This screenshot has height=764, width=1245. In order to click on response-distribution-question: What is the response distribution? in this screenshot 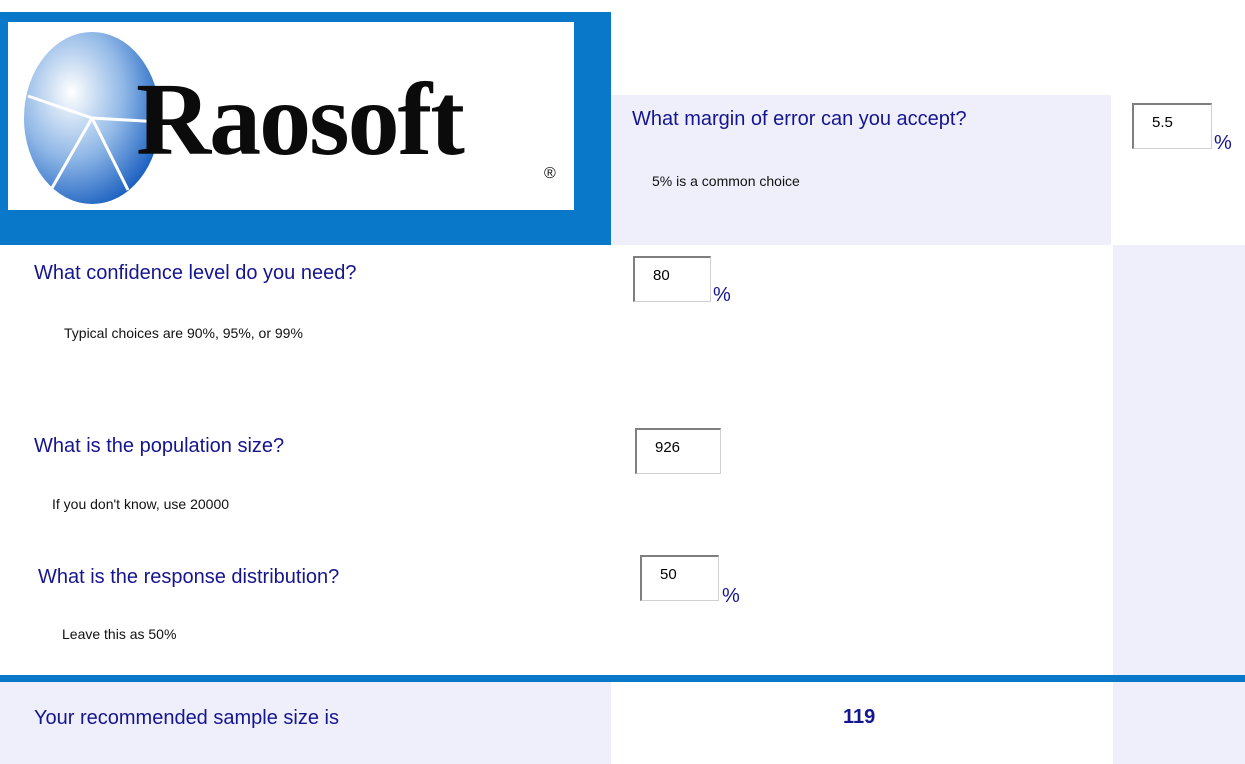, I will do `click(189, 577)`.